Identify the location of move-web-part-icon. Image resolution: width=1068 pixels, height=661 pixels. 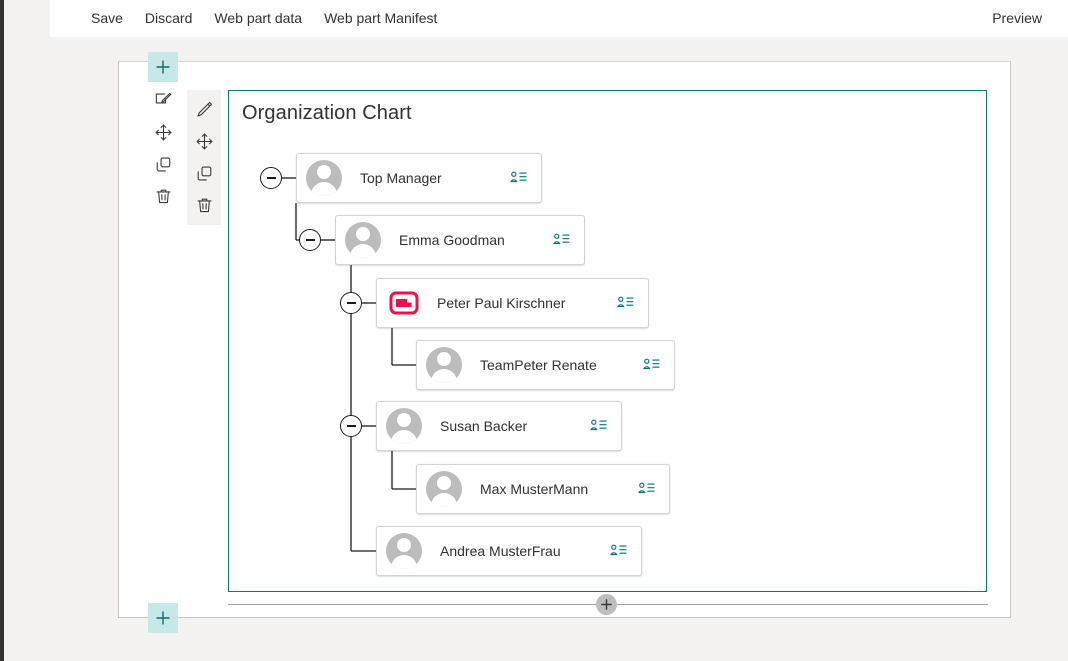
(204, 141).